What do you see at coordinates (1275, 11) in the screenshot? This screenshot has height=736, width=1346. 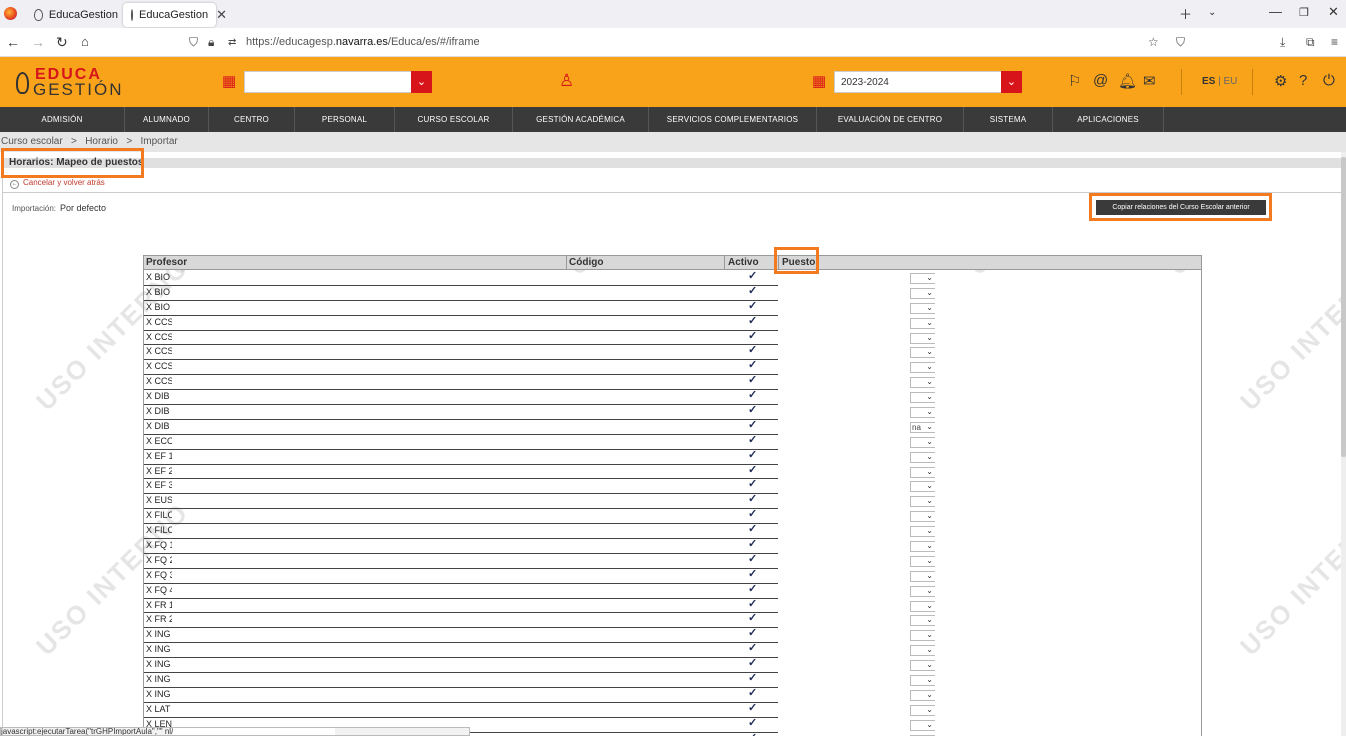 I see `minimize-icon: —` at bounding box center [1275, 11].